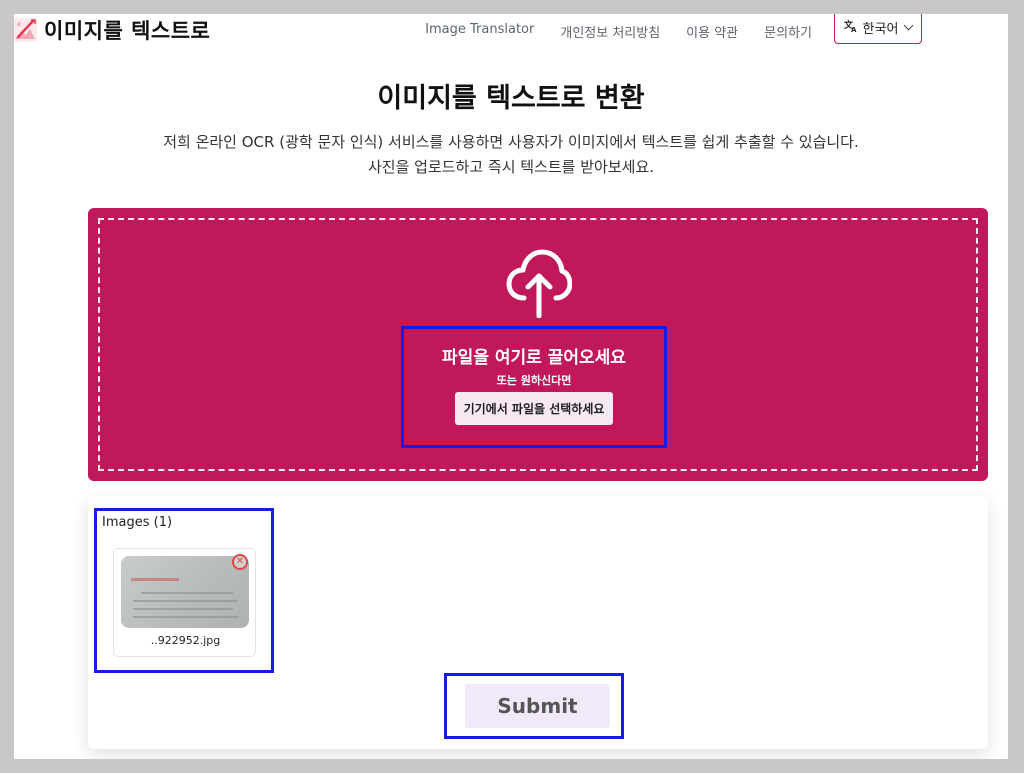 Image resolution: width=1024 pixels, height=773 pixels. Describe the element at coordinates (511, 98) in the screenshot. I see `page-title: 이미지를 텍스트로 변환` at that location.